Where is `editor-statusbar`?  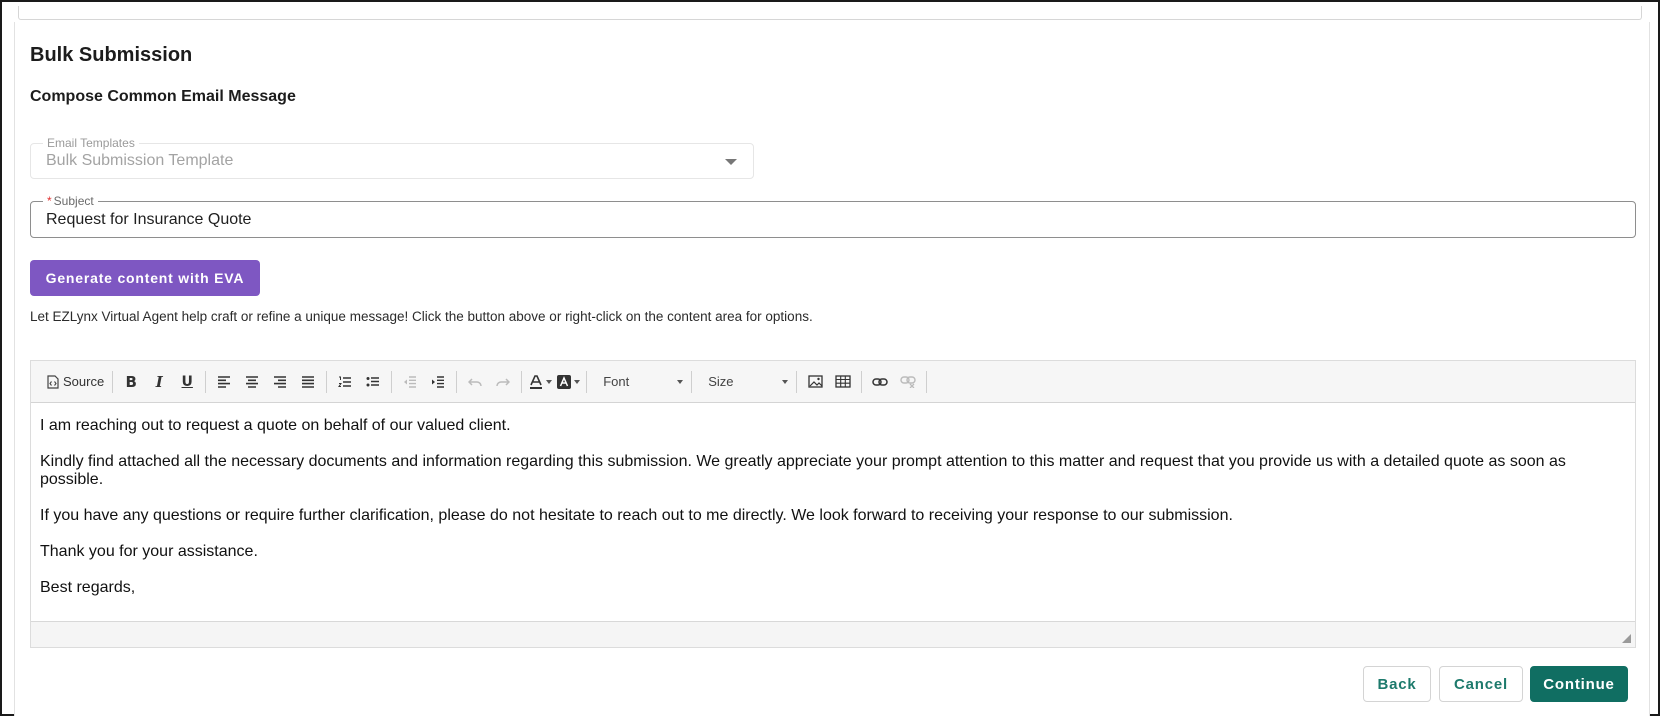
editor-statusbar is located at coordinates (833, 634).